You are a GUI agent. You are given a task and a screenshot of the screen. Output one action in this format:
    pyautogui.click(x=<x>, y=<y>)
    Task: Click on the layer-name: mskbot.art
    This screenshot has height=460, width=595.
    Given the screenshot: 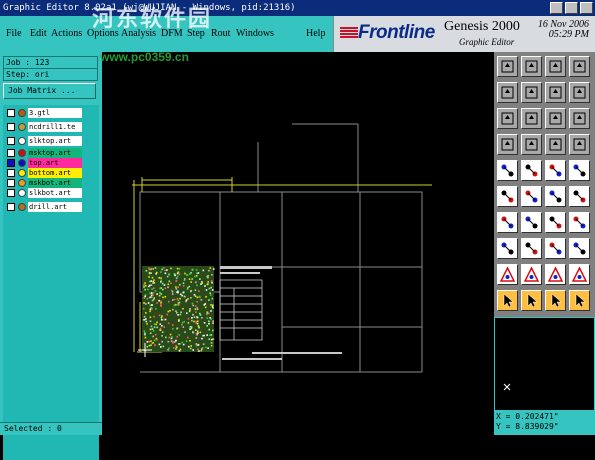 What is the action you would take?
    pyautogui.click(x=55, y=183)
    